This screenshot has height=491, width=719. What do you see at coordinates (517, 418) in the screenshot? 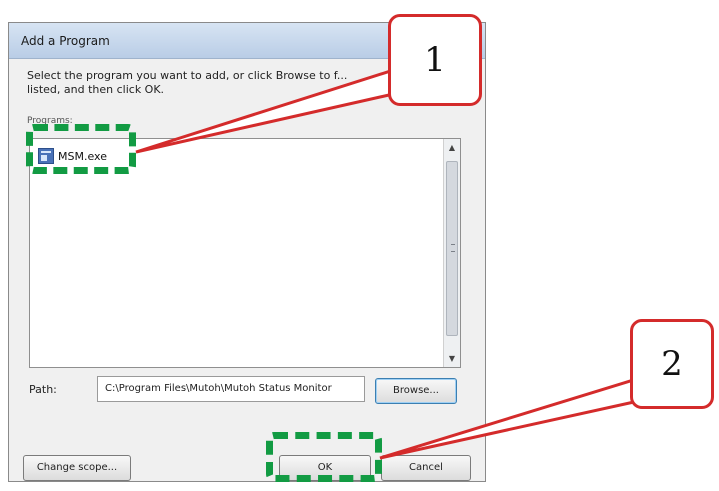
I see `callout-2-leader` at bounding box center [517, 418].